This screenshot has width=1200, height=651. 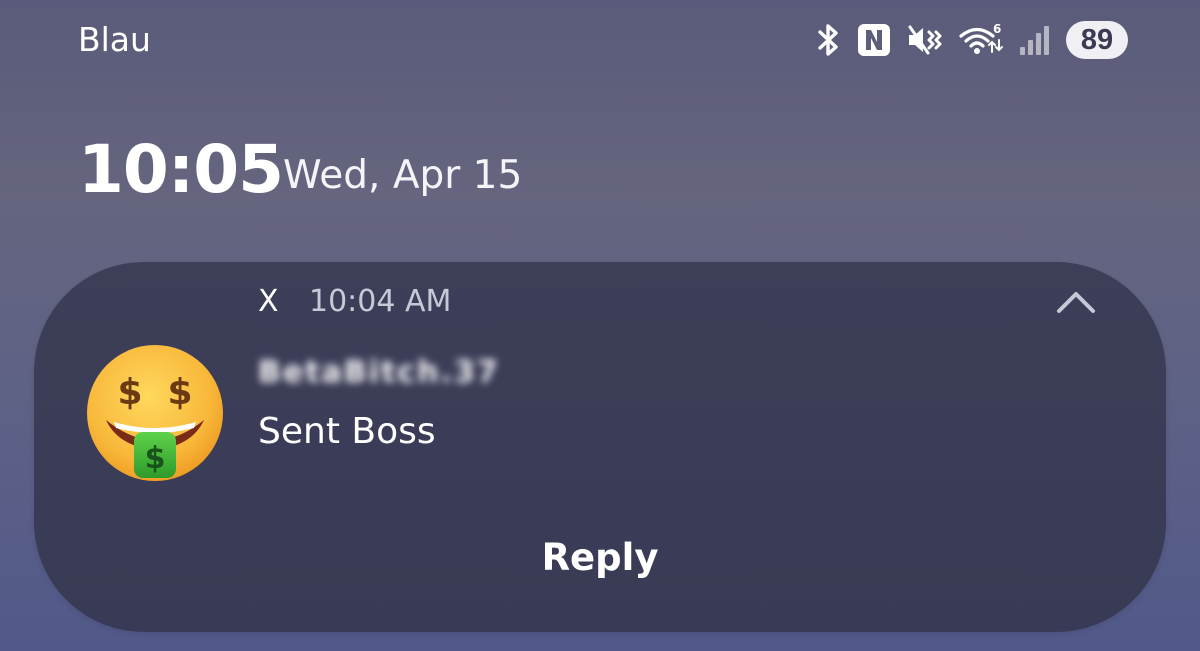 What do you see at coordinates (829, 40) in the screenshot?
I see `bluetooth-icon` at bounding box center [829, 40].